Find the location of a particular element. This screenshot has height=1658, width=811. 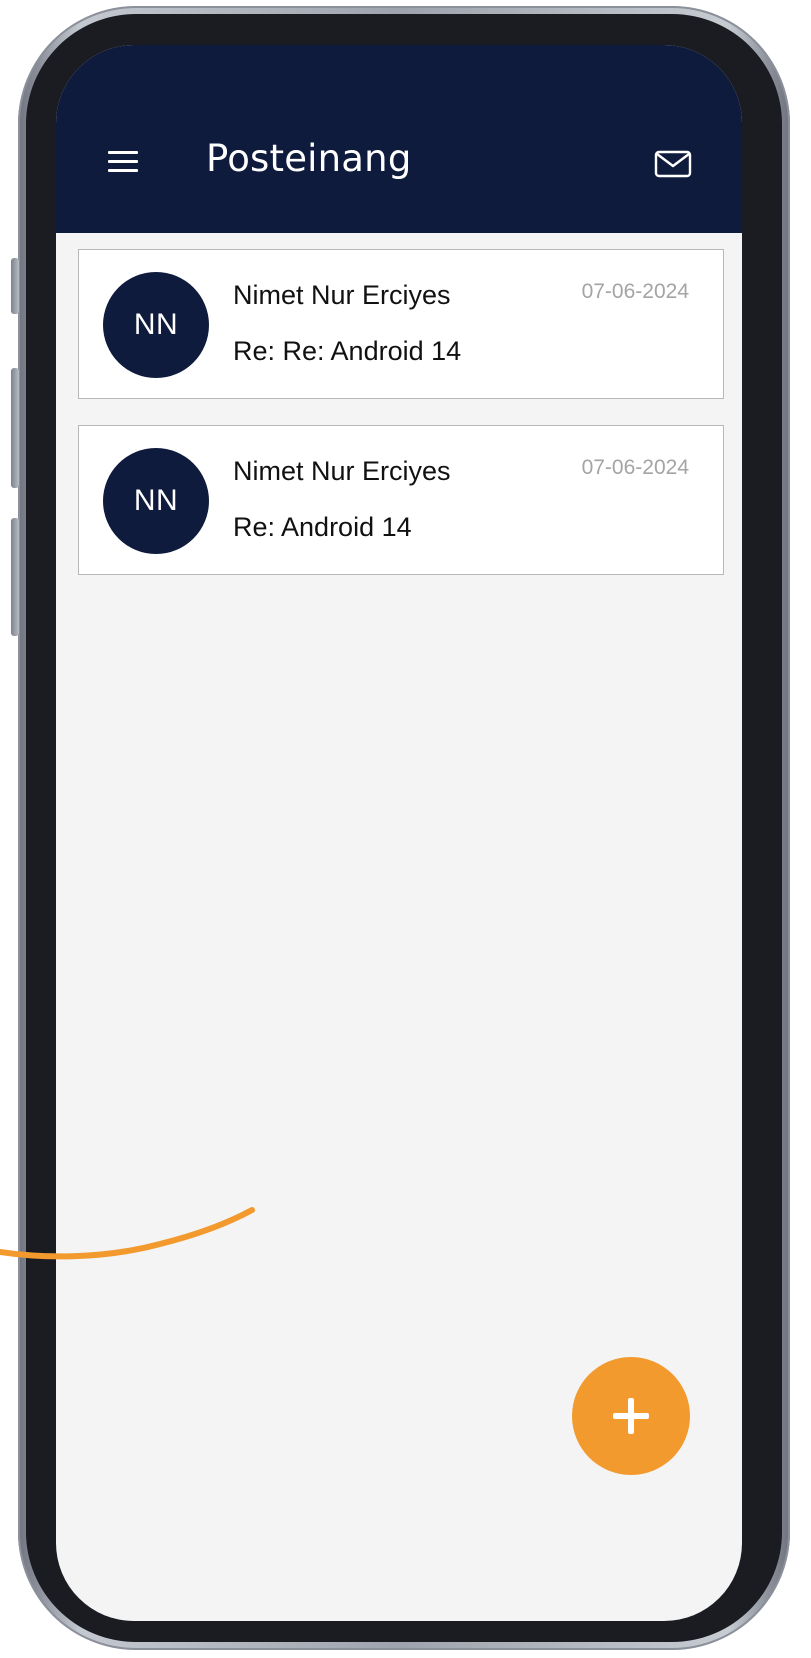

compose-fab-button is located at coordinates (631, 1416).